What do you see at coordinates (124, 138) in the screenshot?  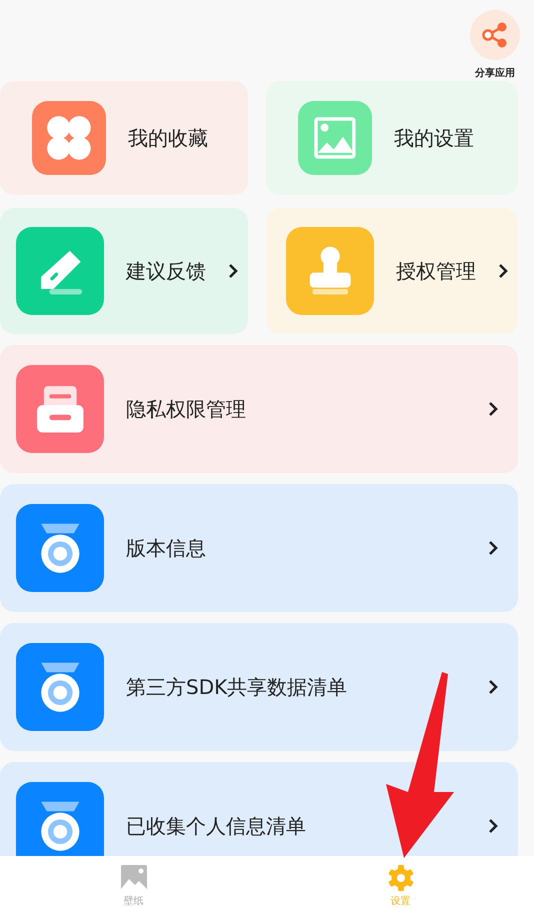 I see `menu-card: 我的收藏` at bounding box center [124, 138].